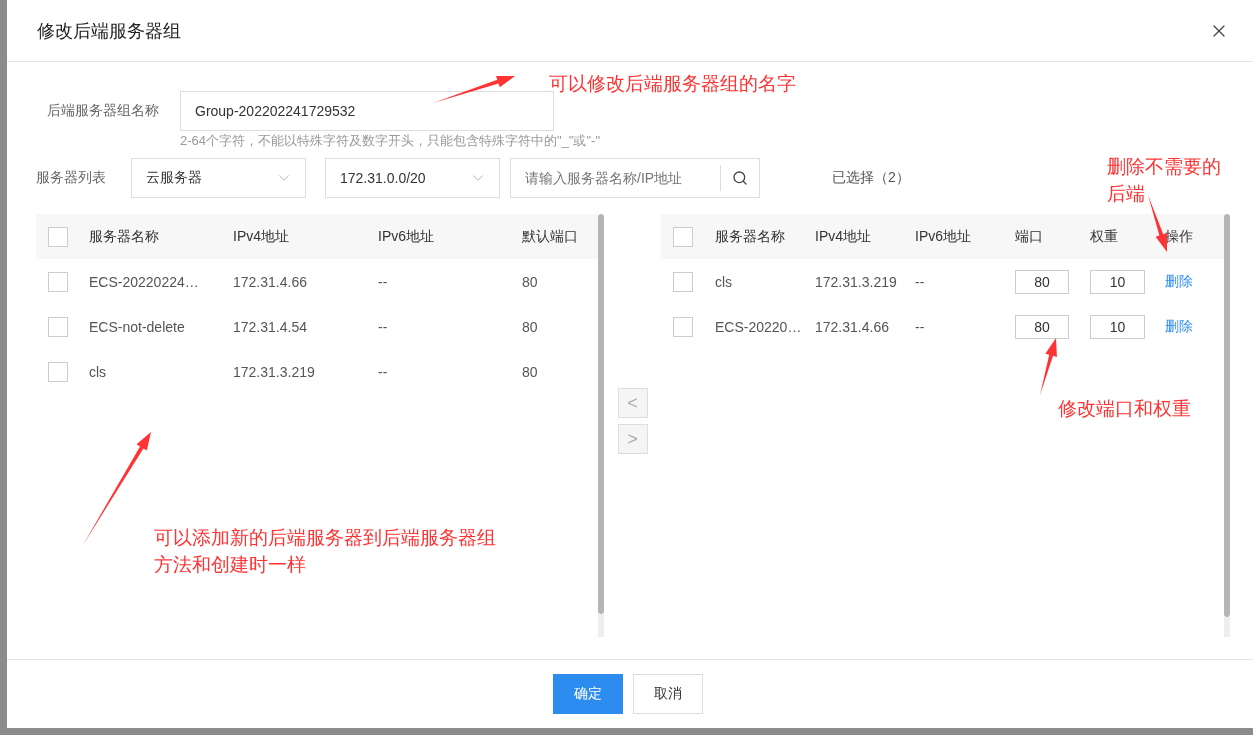 This screenshot has width=1253, height=735. I want to click on field-hint: 2-64个字符，不能以特殊字符及数字开头，只能包含特殊字符中的"_"或"-", so click(391, 141).